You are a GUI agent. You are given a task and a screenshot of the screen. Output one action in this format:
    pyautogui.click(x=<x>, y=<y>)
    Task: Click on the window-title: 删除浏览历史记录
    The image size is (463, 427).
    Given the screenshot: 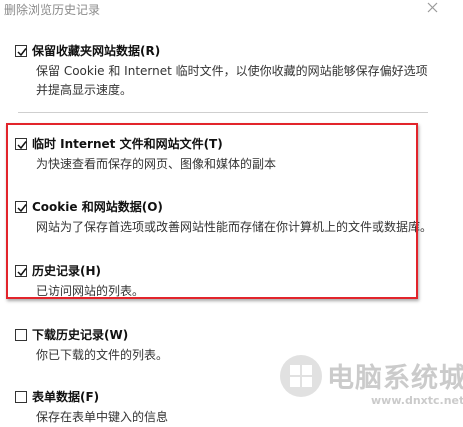 What is the action you would take?
    pyautogui.click(x=52, y=10)
    